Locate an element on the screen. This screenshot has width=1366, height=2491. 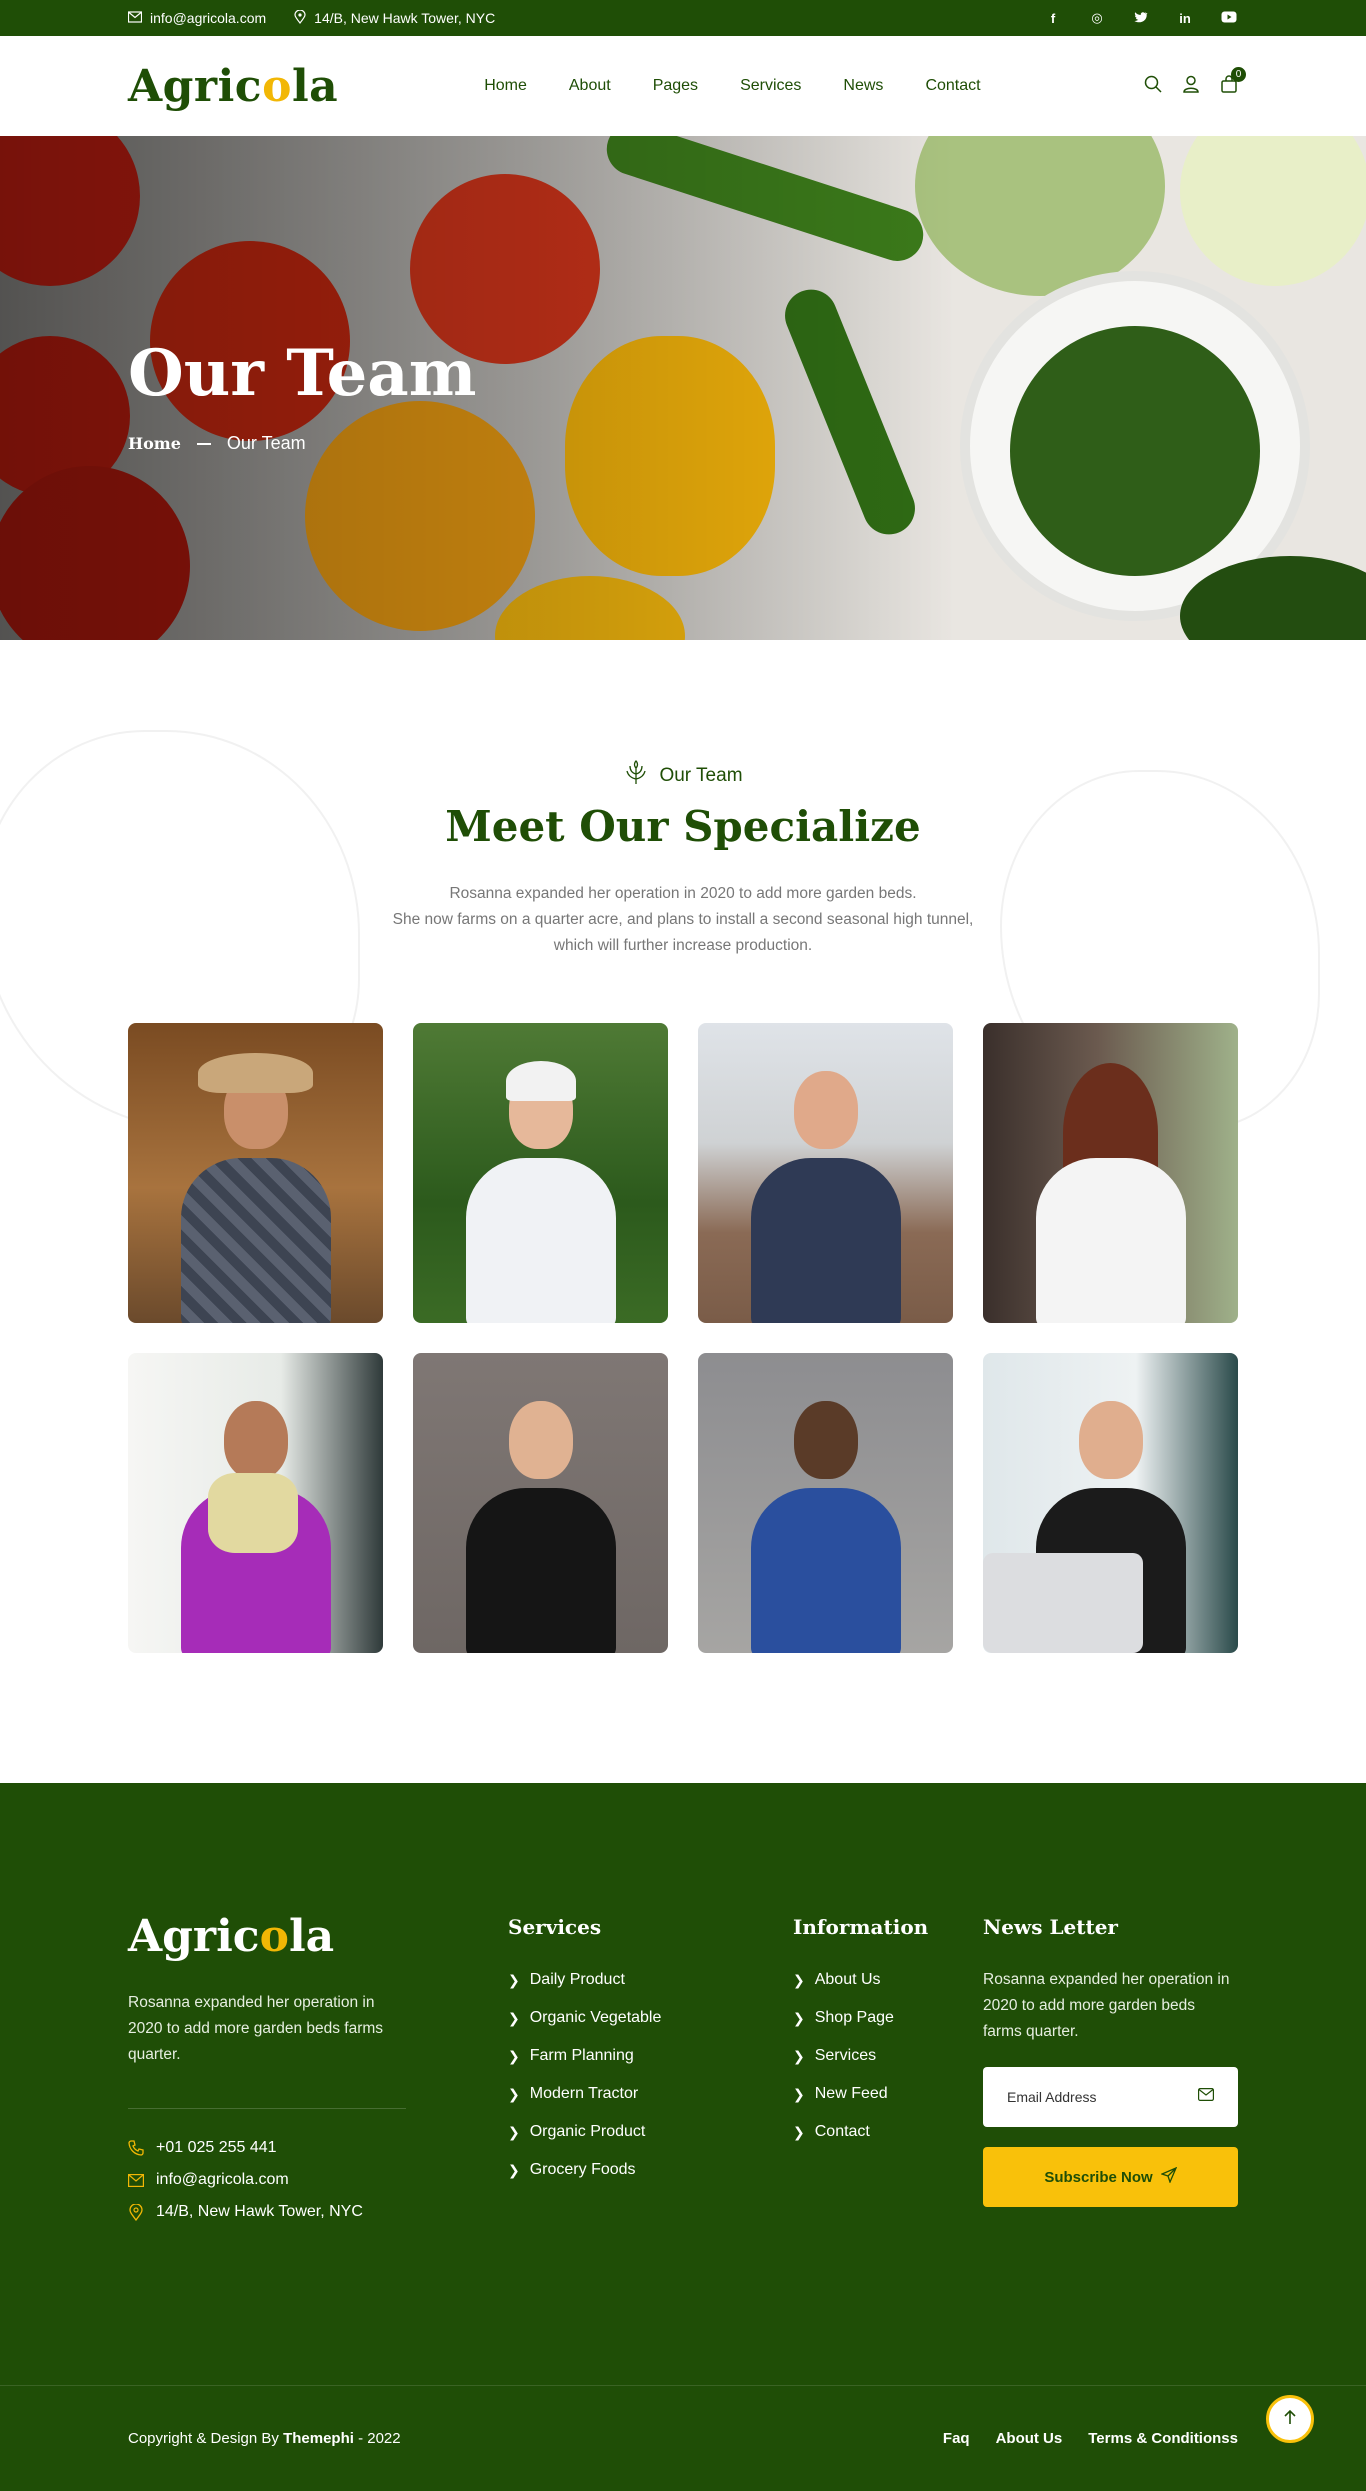
shopping-bag-icon is located at coordinates (1229, 85).